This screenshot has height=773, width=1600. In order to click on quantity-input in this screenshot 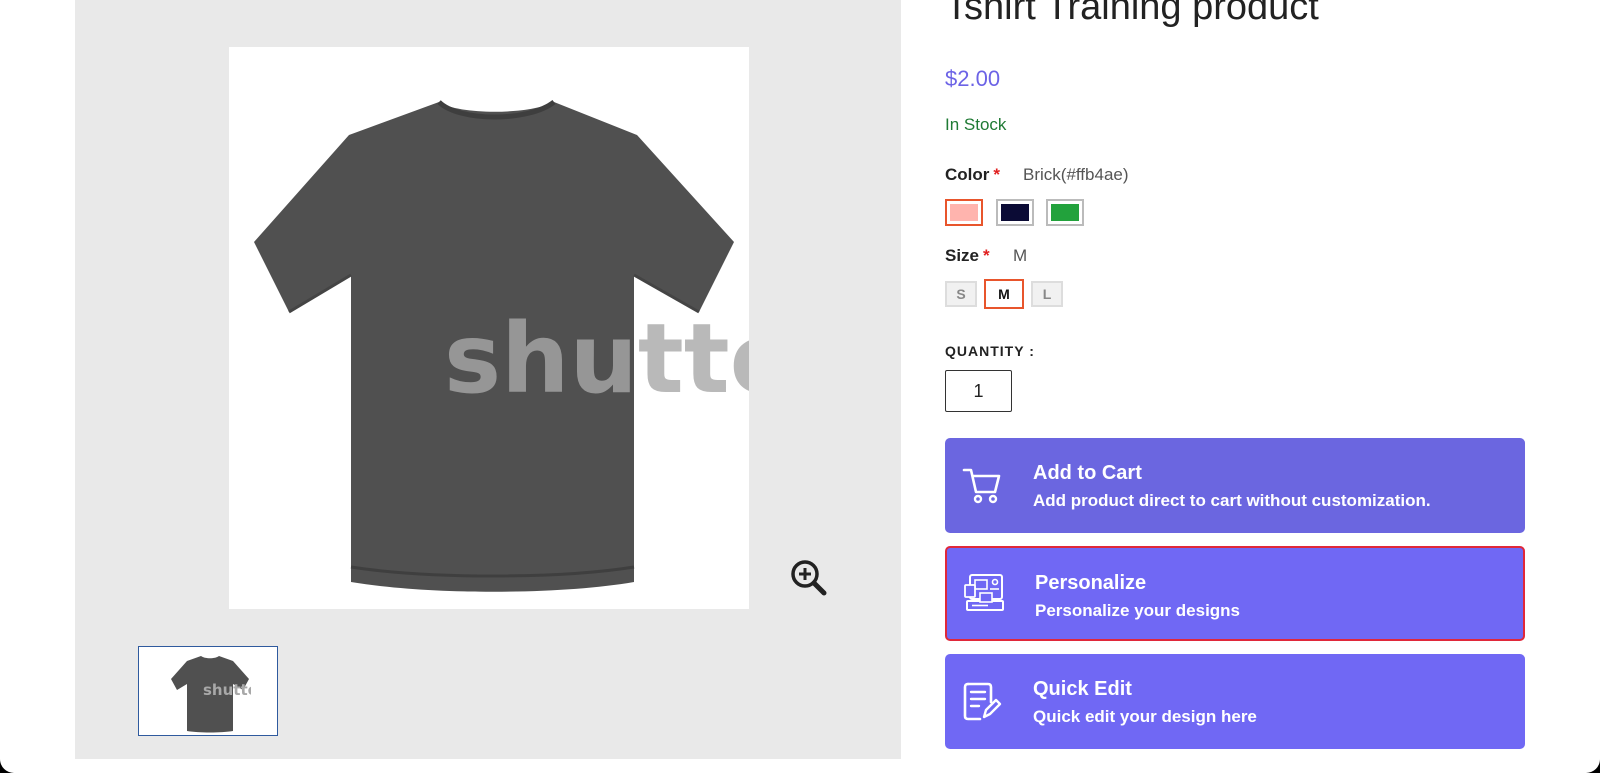, I will do `click(978, 391)`.